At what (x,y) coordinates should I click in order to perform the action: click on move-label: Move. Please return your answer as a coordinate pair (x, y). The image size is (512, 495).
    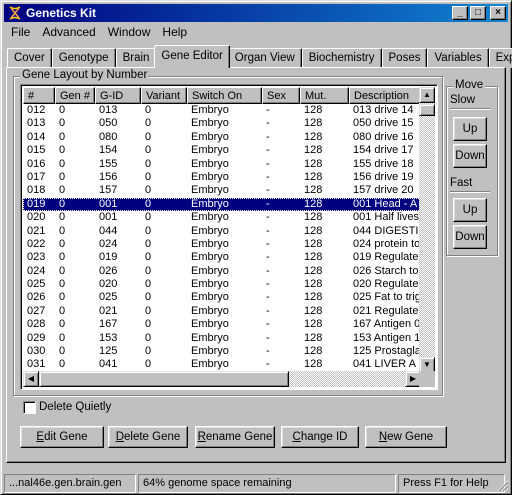
    Looking at the image, I should click on (469, 85).